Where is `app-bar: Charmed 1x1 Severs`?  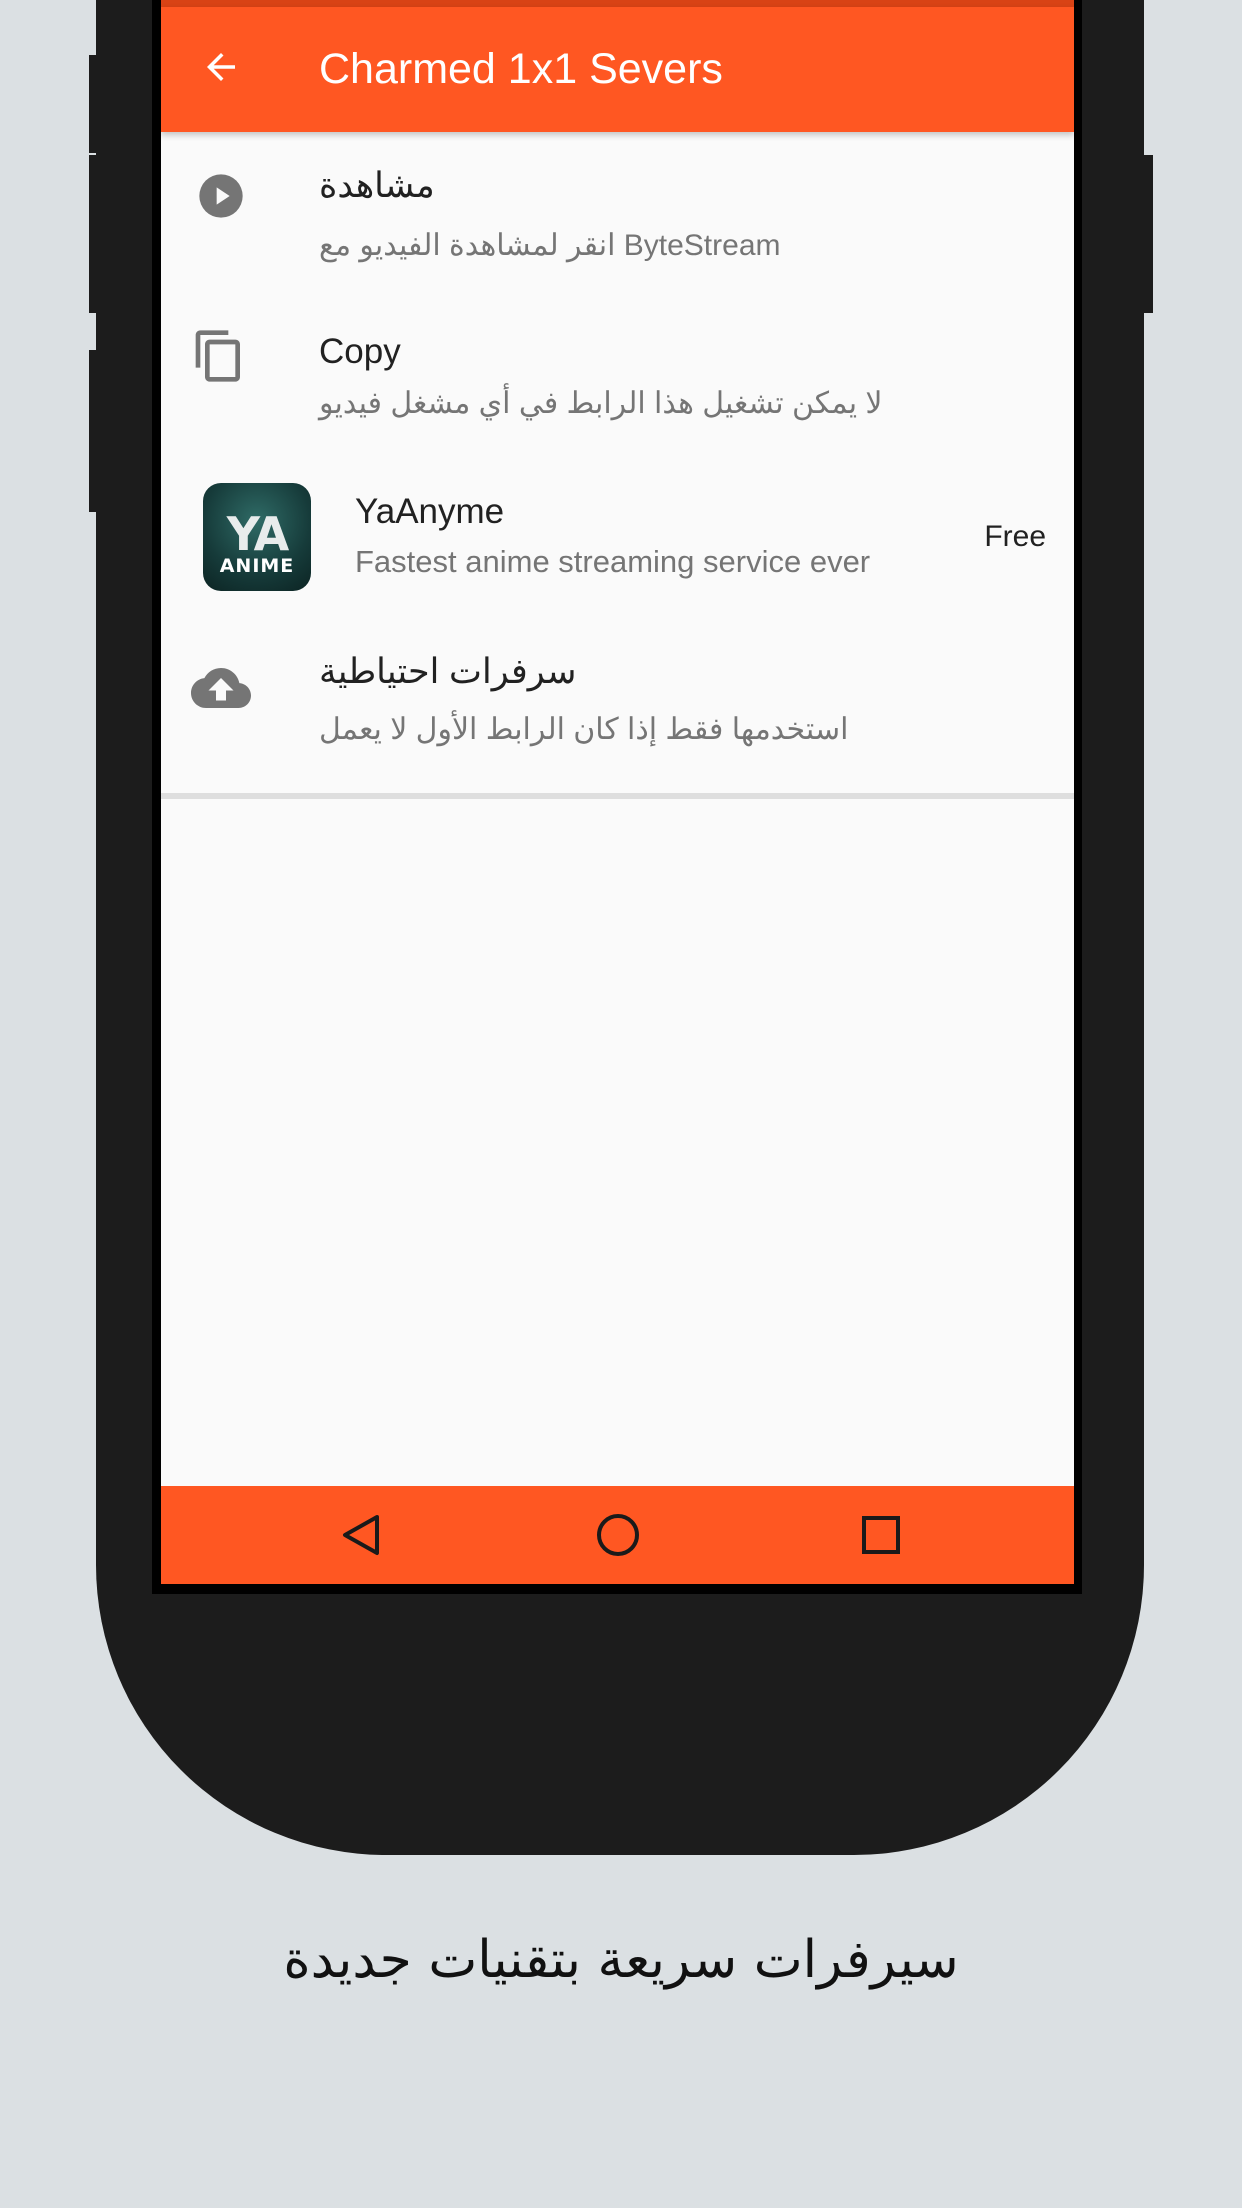
app-bar: Charmed 1x1 Severs is located at coordinates (617, 69).